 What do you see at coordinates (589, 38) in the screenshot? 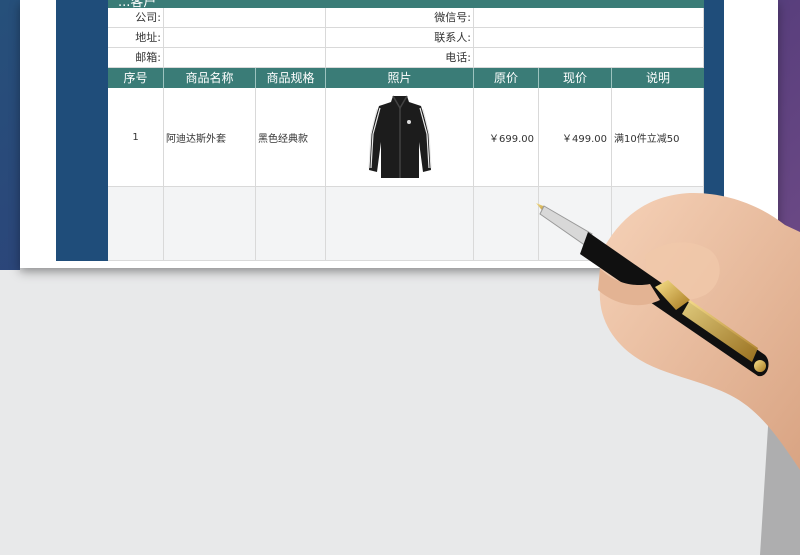
I see `field-contact` at bounding box center [589, 38].